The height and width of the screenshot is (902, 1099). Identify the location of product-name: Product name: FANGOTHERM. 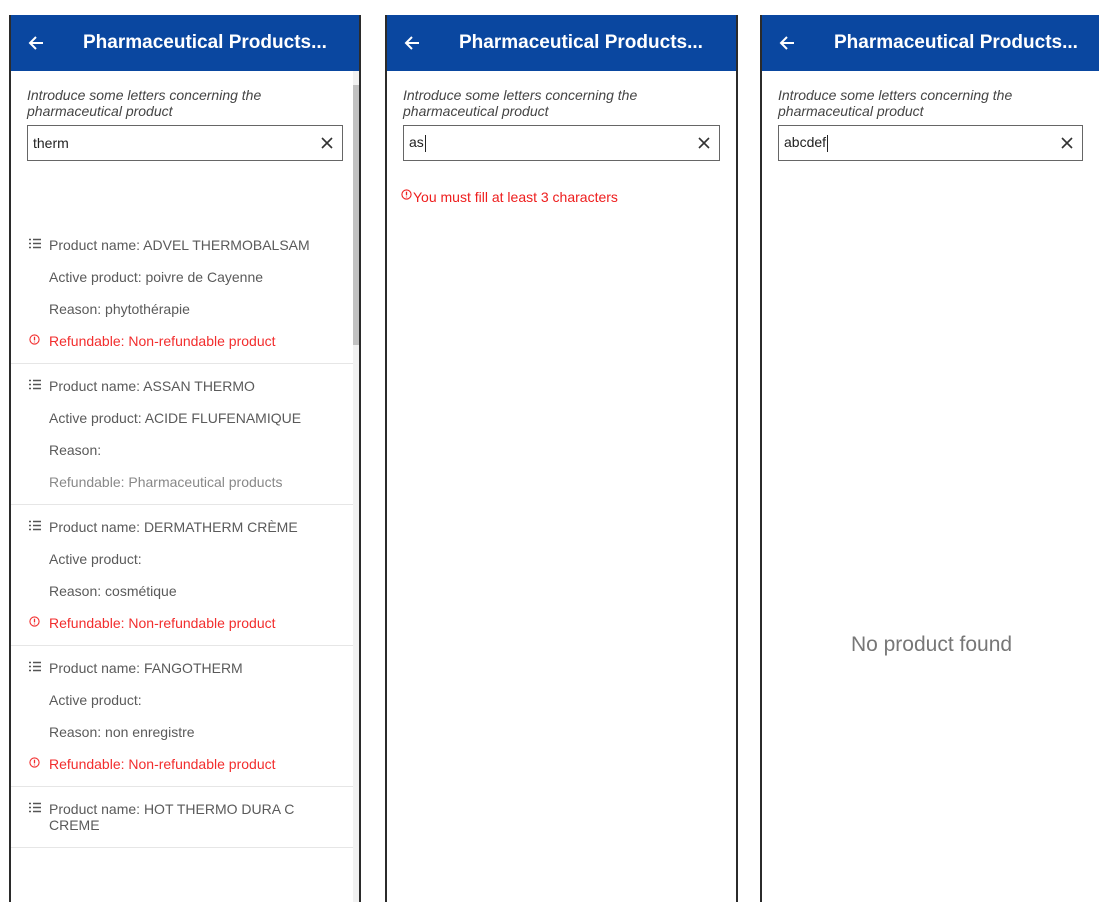
(146, 668).